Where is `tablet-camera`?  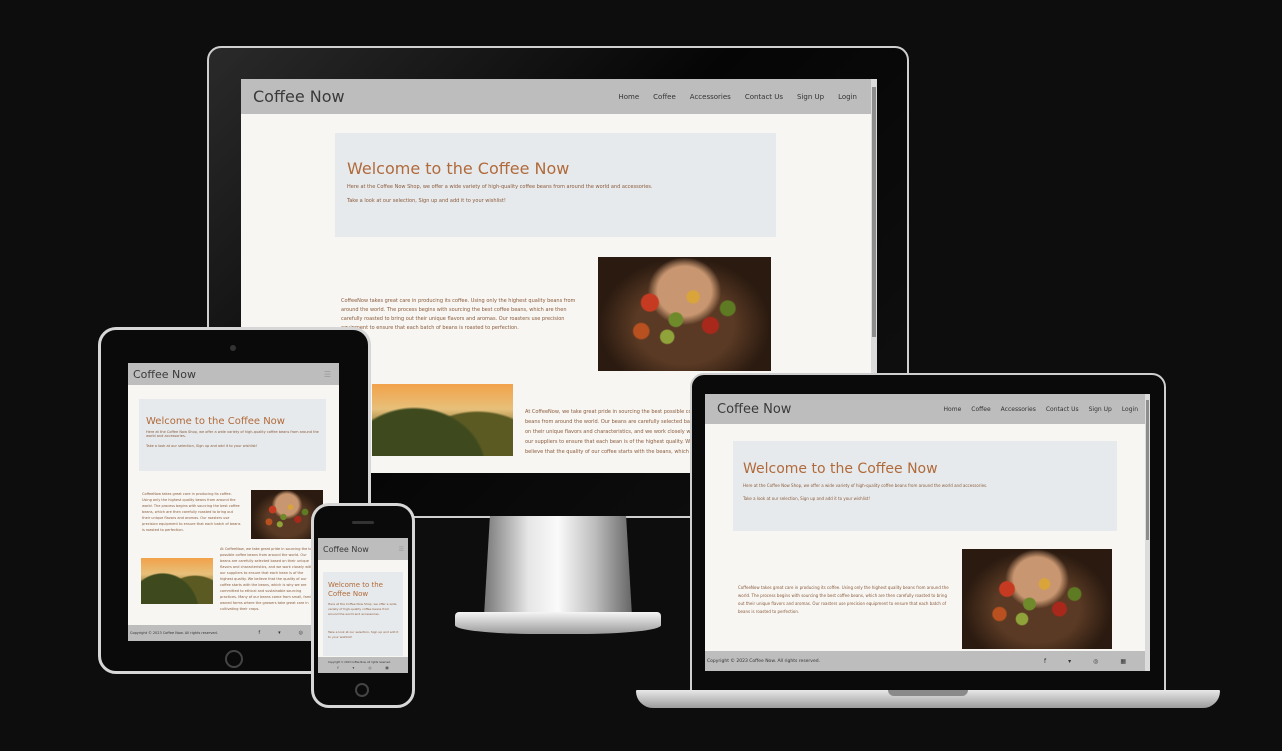 tablet-camera is located at coordinates (233, 348).